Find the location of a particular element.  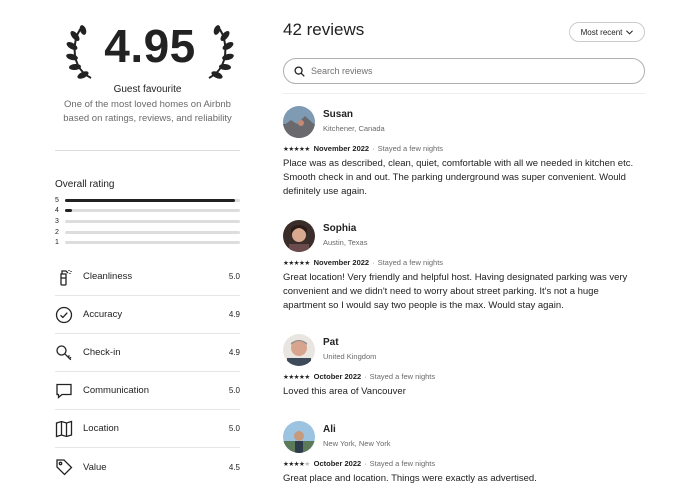

category-label: Communication is located at coordinates (116, 390).